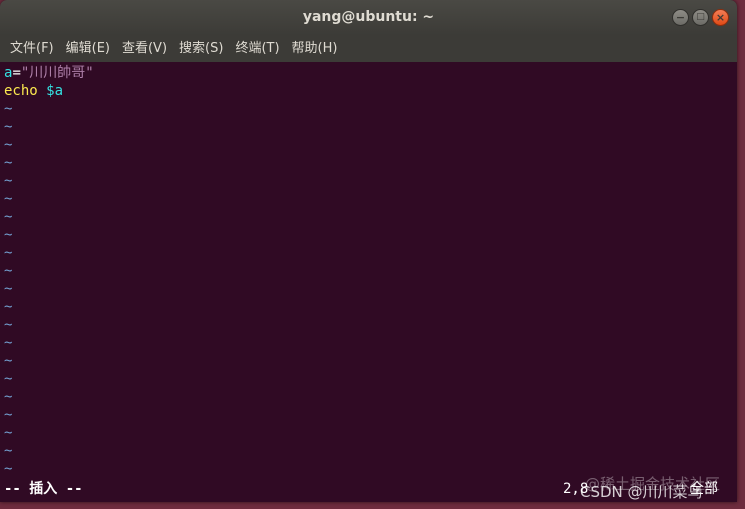  I want to click on maximize-button: □, so click(700, 17).